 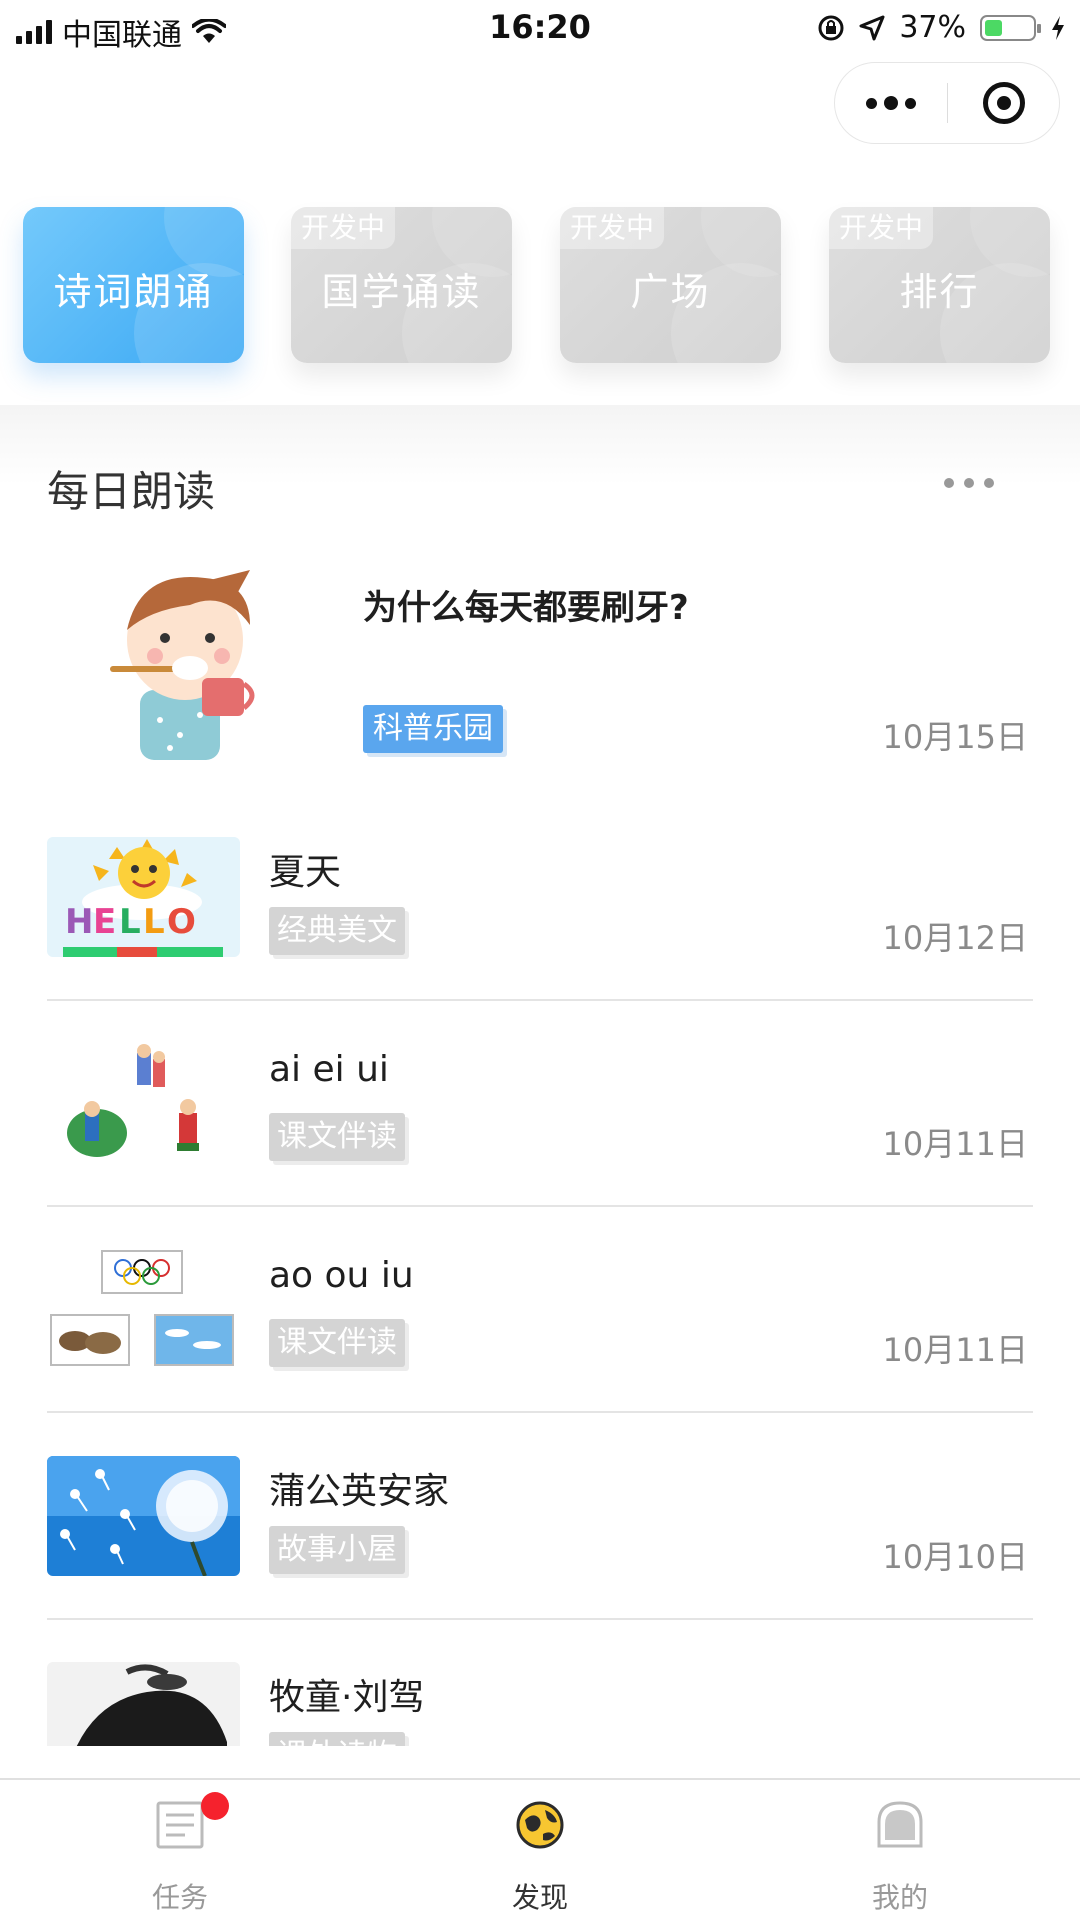 What do you see at coordinates (180, 1825) in the screenshot?
I see `task-icon` at bounding box center [180, 1825].